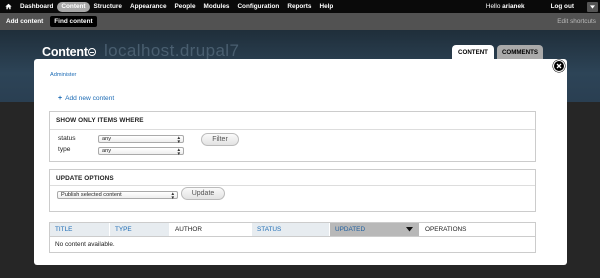 The height and width of the screenshot is (278, 600). I want to click on filter-button: Filter, so click(220, 139).